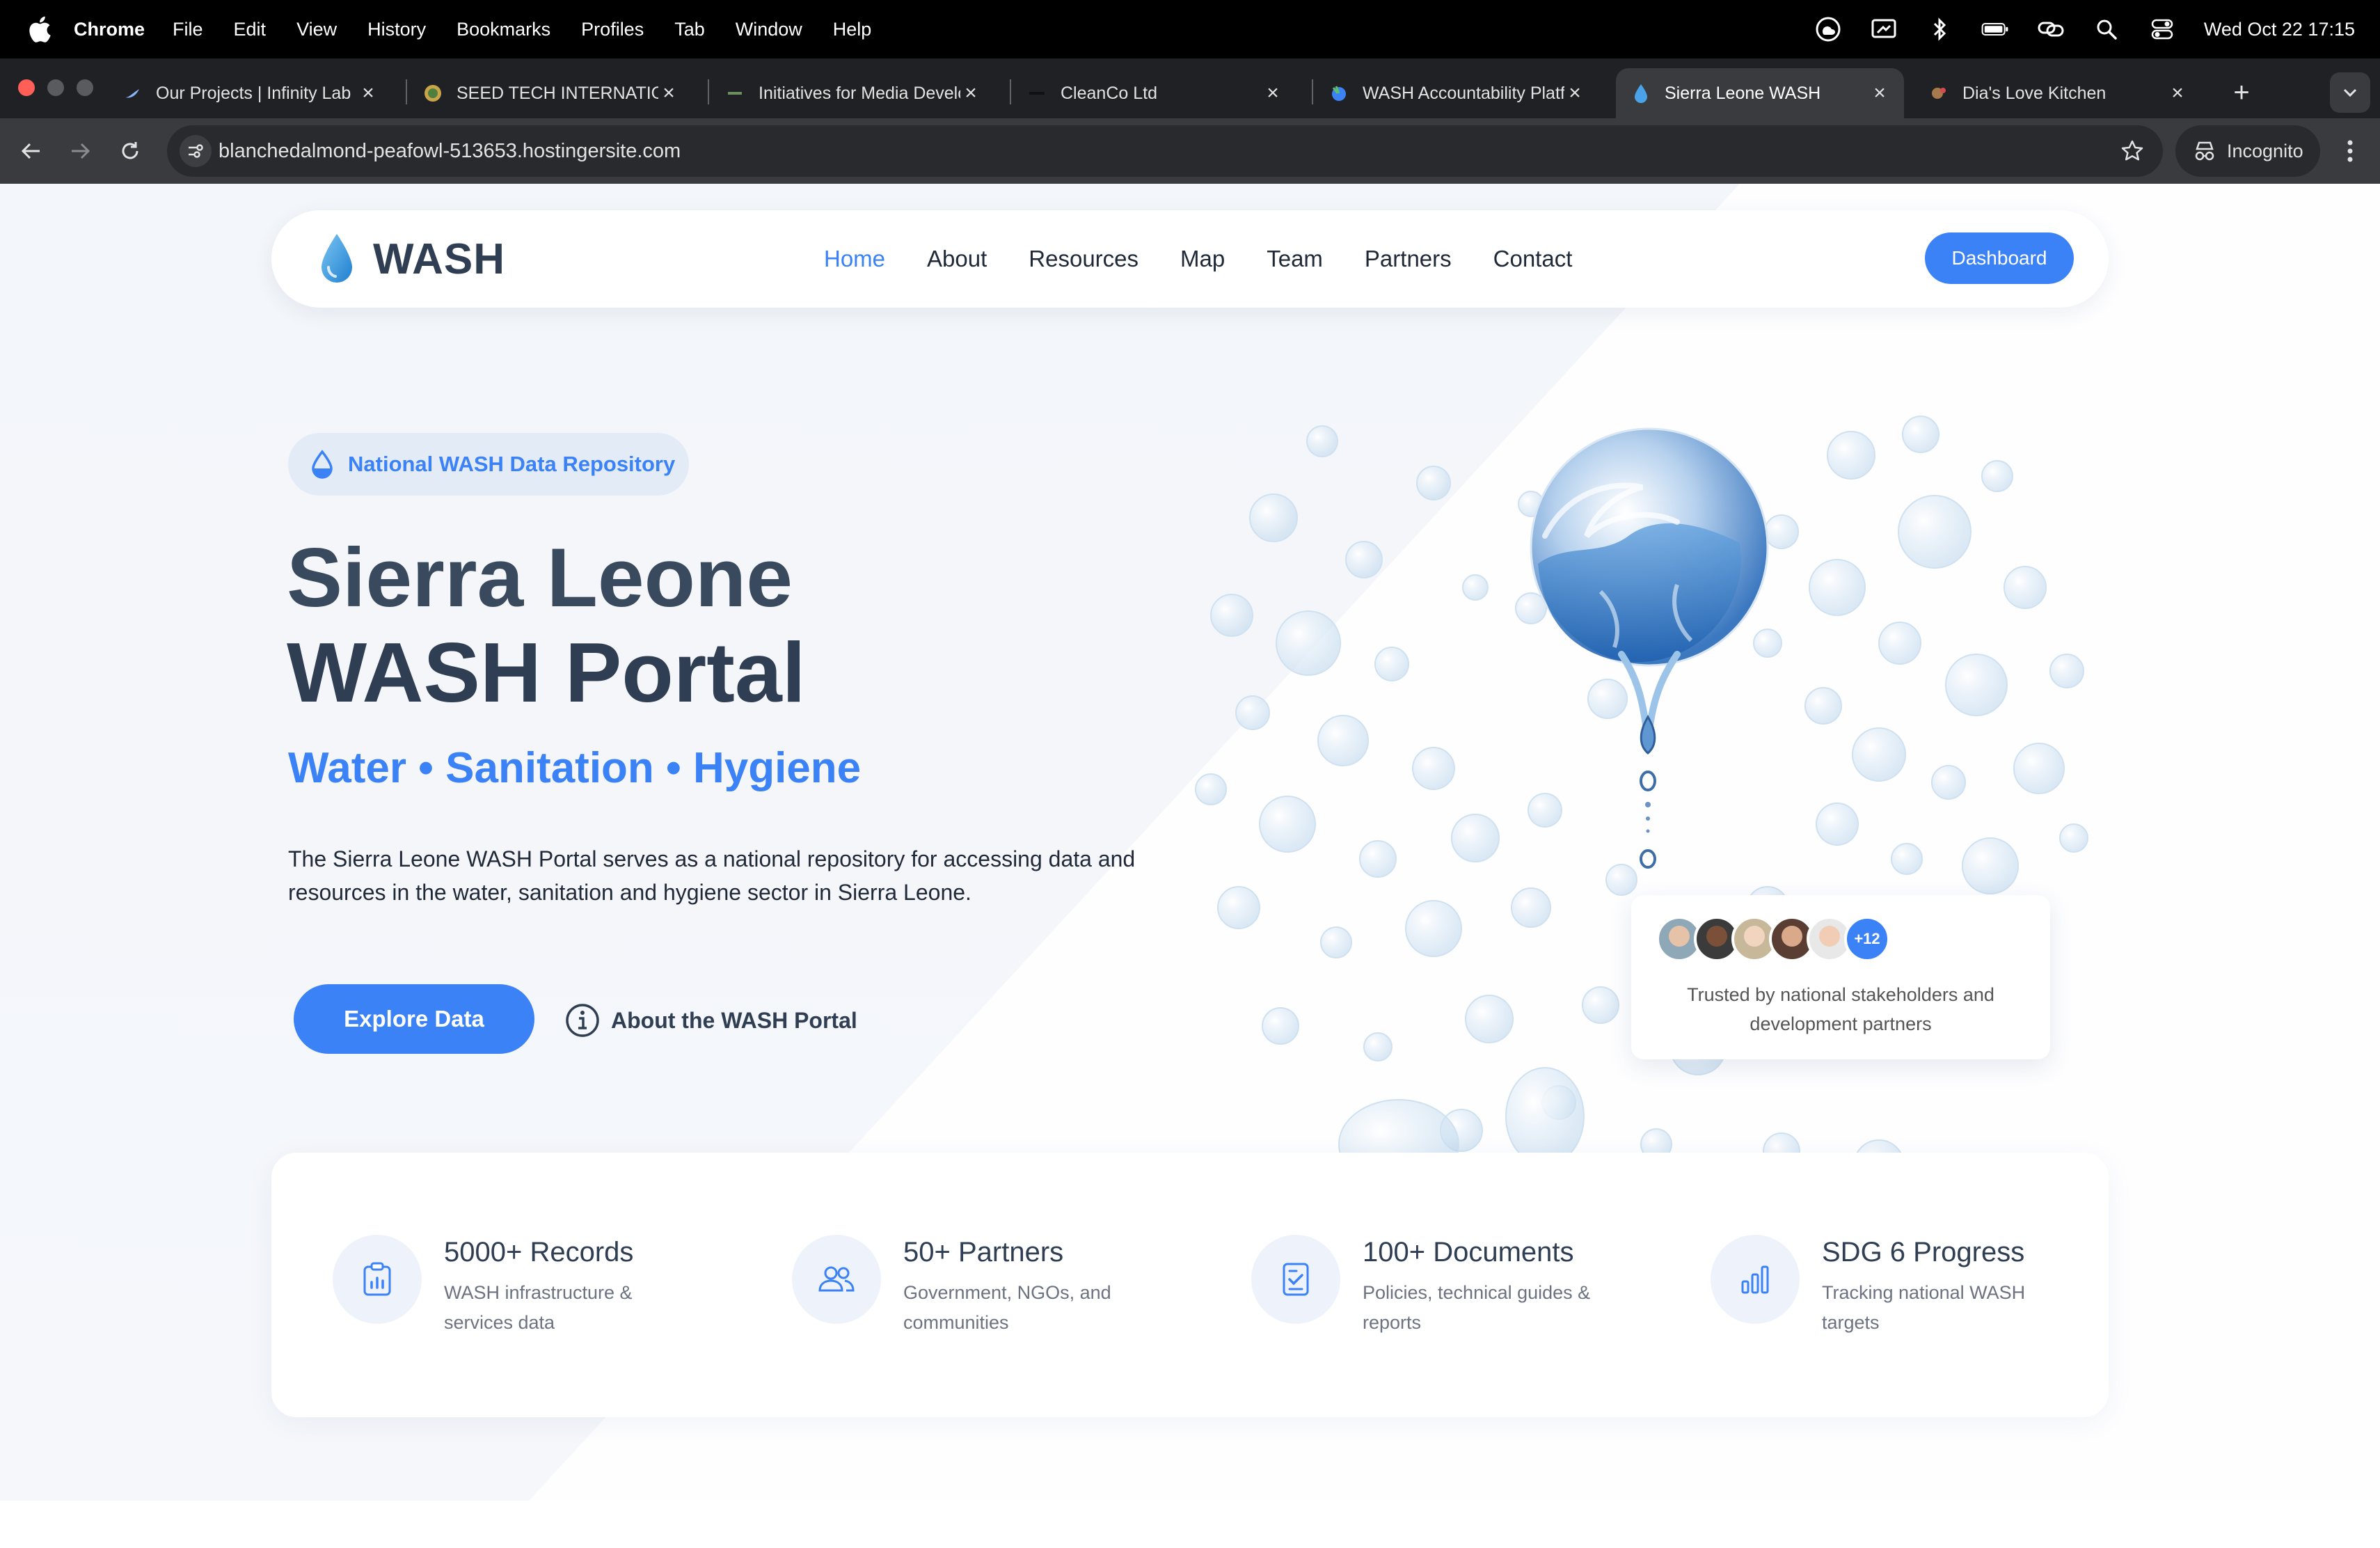 This screenshot has width=2380, height=1548. I want to click on stat-description: Government, NGOs, and communities, so click(1007, 1307).